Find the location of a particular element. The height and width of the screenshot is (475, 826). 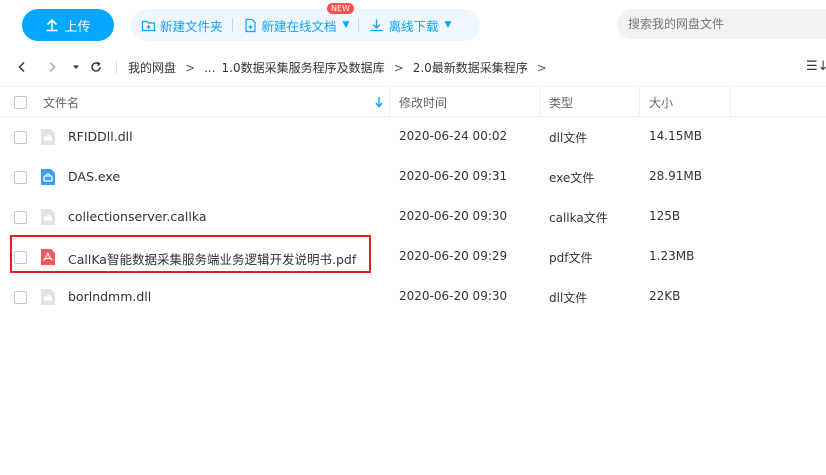

new-folder-button: 新建文件夹 is located at coordinates (182, 25).